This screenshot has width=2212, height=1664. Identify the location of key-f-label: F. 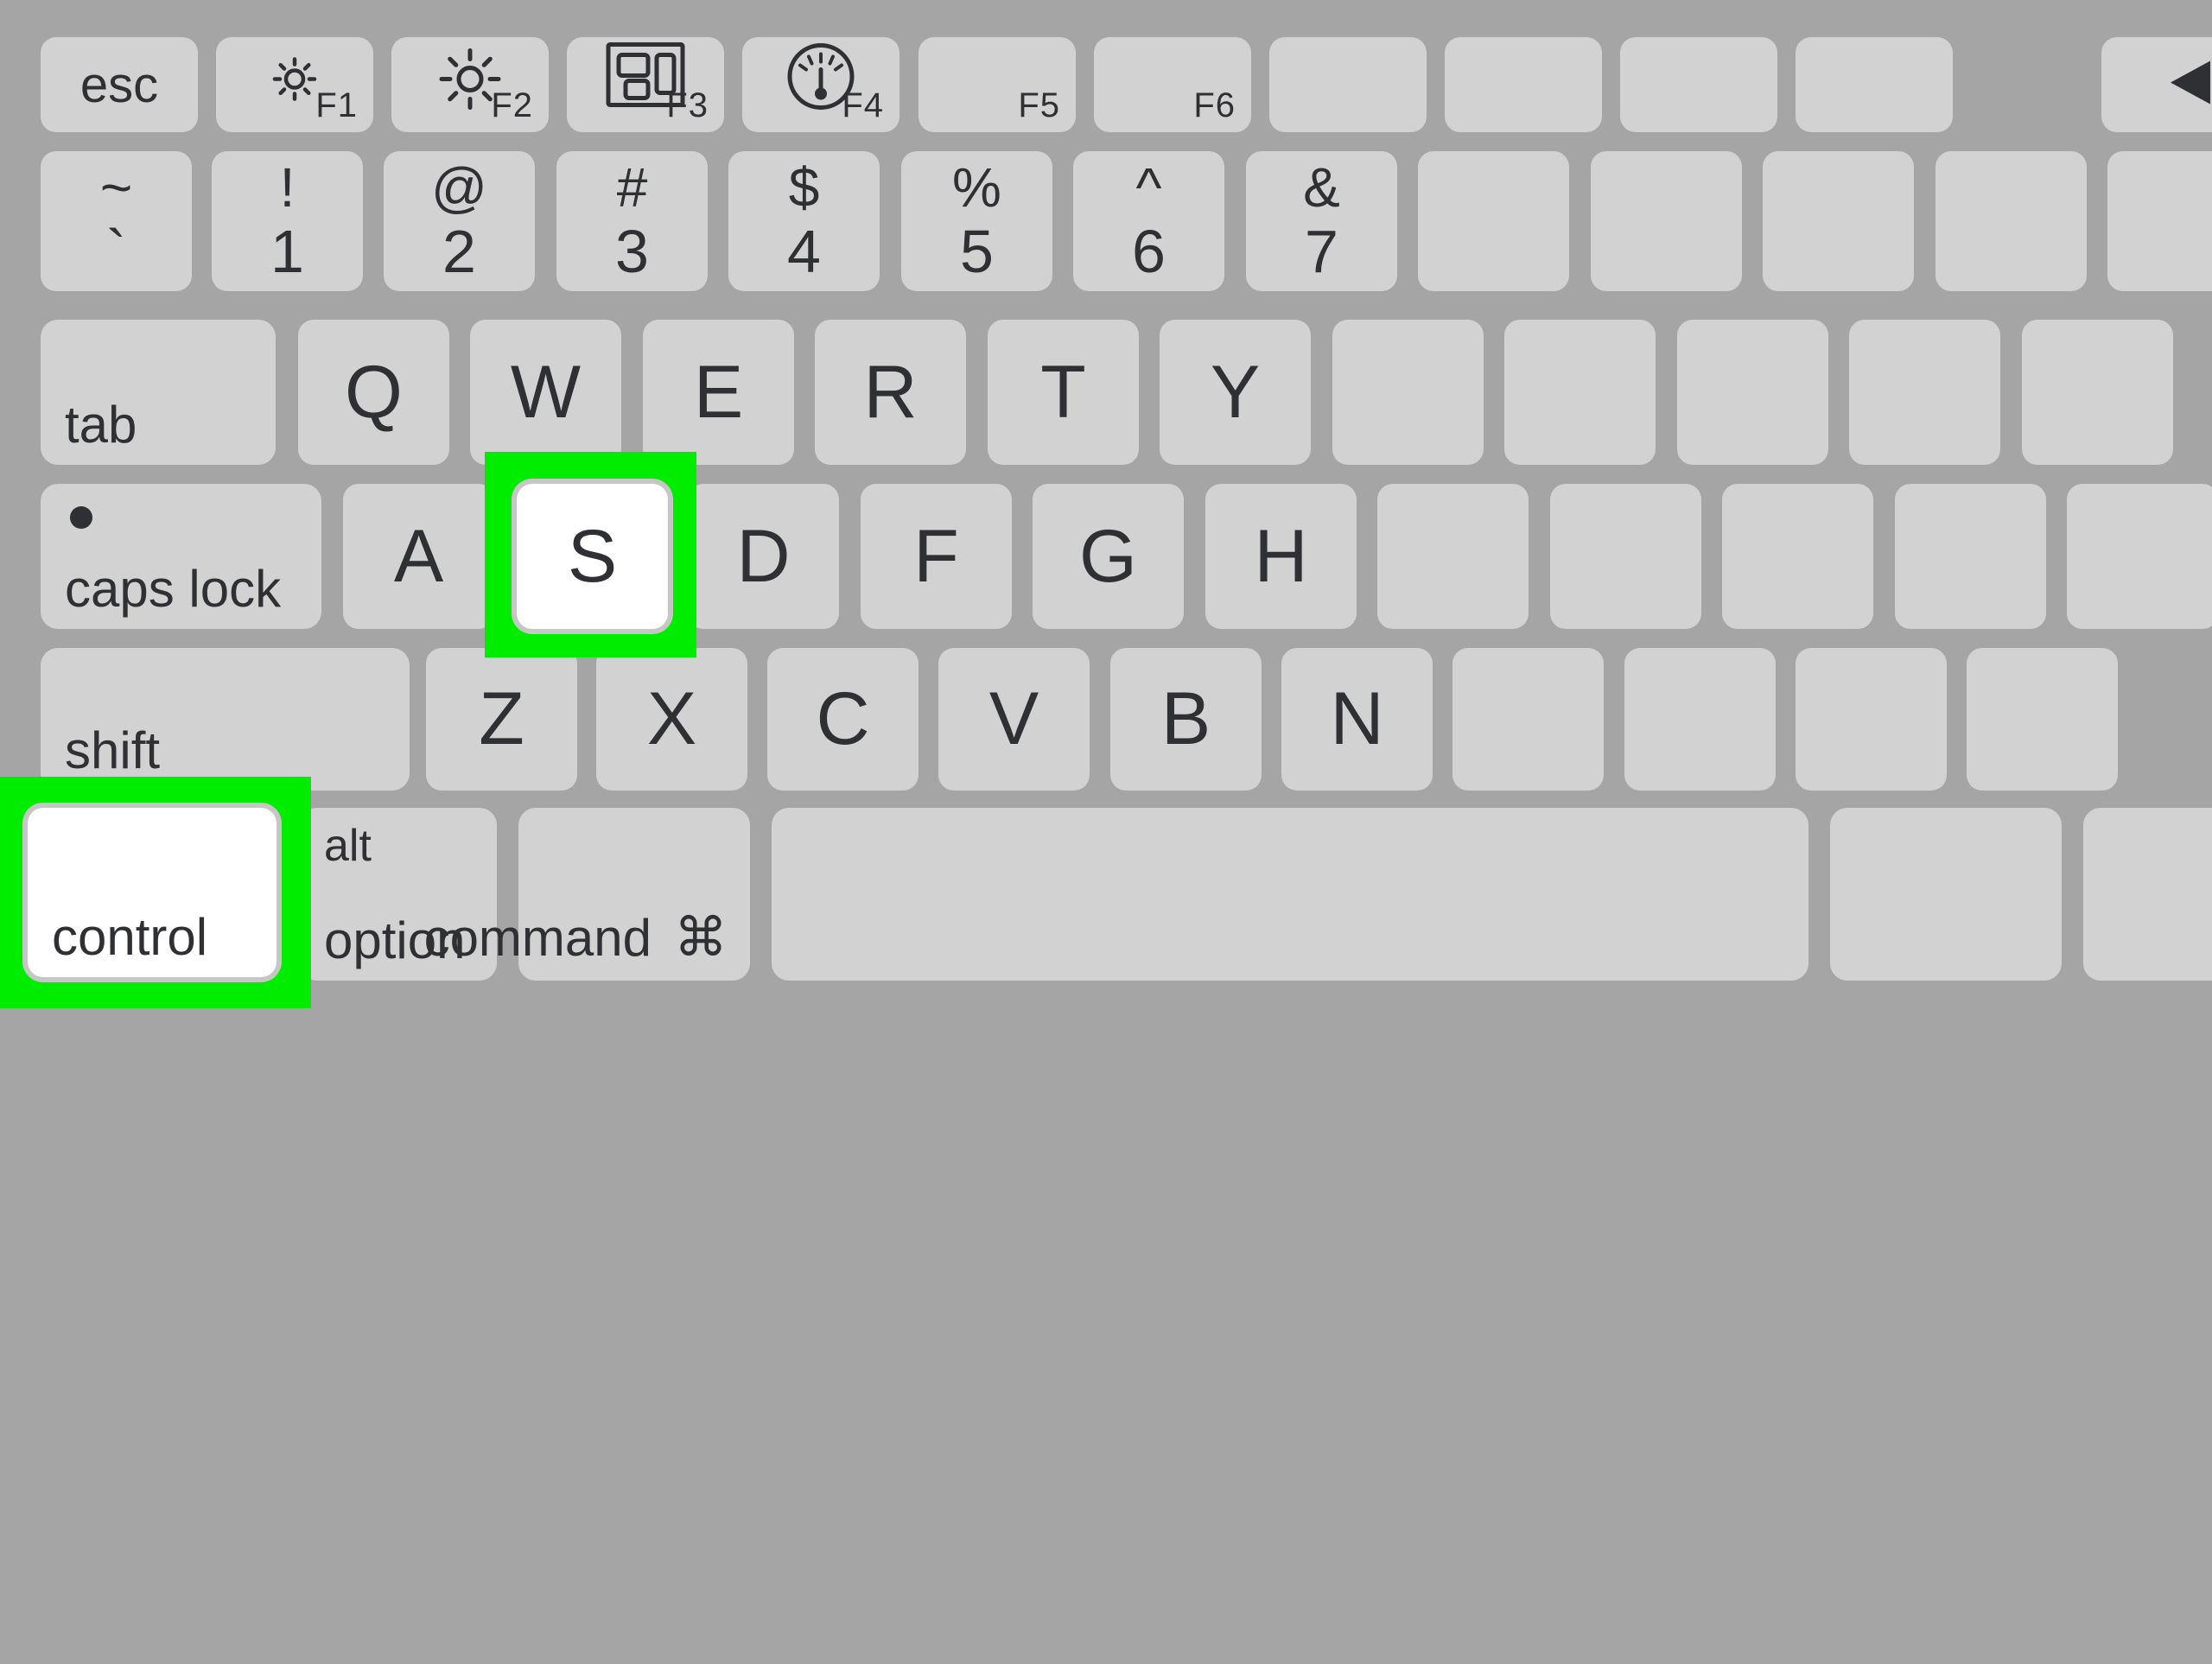
(936, 556).